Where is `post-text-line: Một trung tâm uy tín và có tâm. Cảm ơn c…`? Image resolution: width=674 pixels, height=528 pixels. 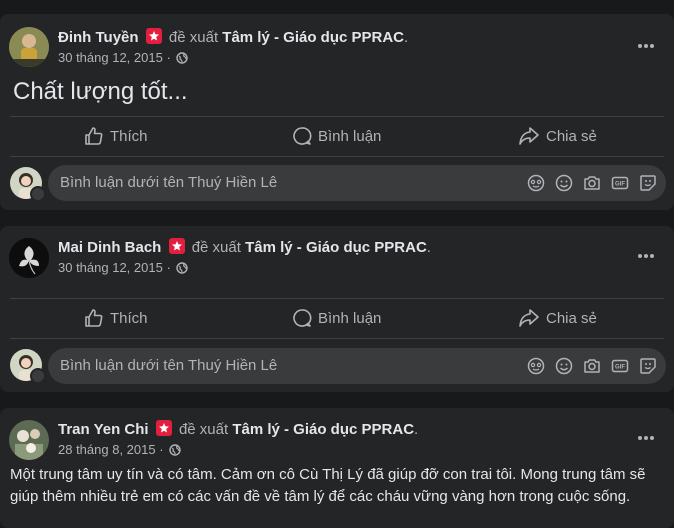 post-text-line: Một trung tâm uy tín và có tâm. Cảm ơn c… is located at coordinates (328, 474).